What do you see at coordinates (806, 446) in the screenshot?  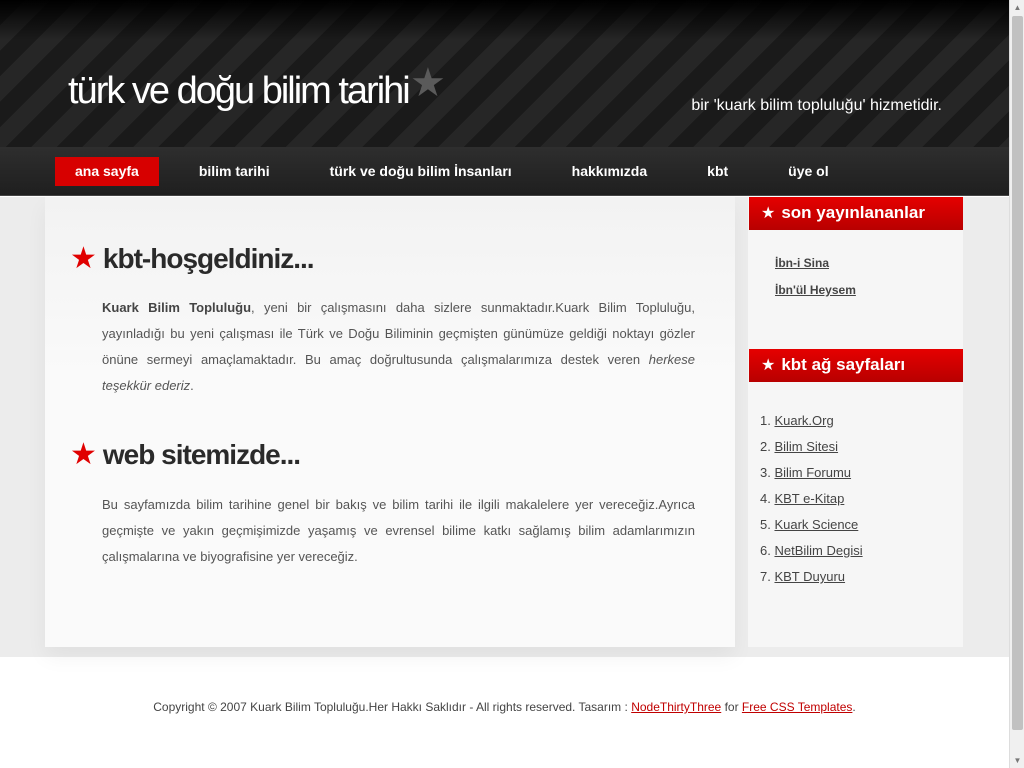 I see `network-link: Bilim Sitesi` at bounding box center [806, 446].